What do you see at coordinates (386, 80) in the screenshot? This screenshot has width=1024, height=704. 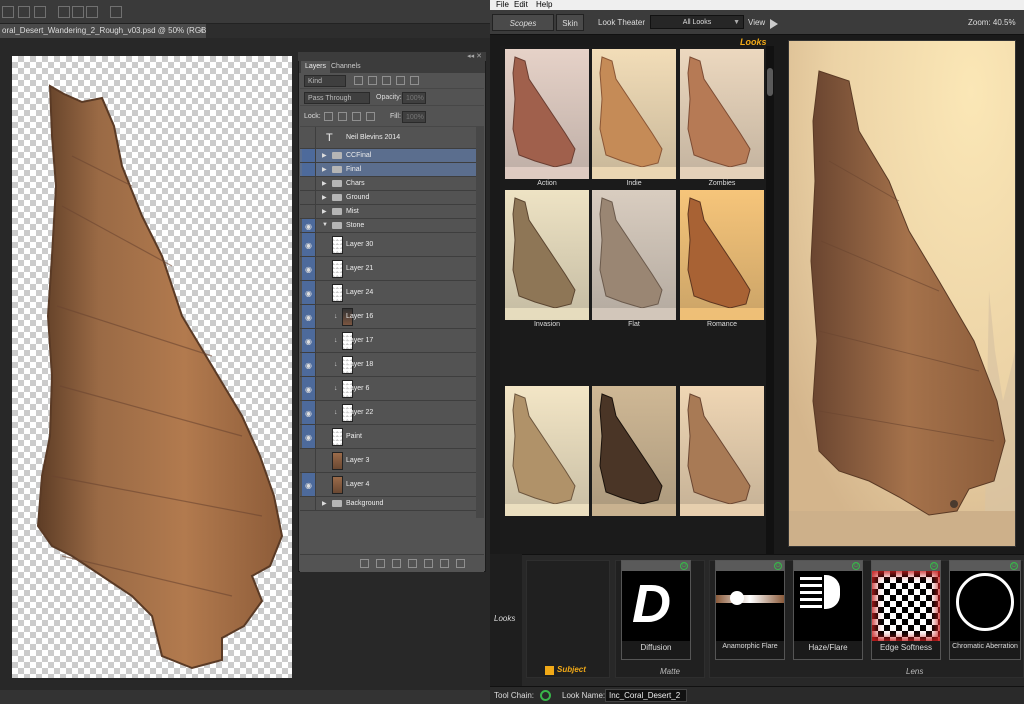 I see `filter-type-icon` at bounding box center [386, 80].